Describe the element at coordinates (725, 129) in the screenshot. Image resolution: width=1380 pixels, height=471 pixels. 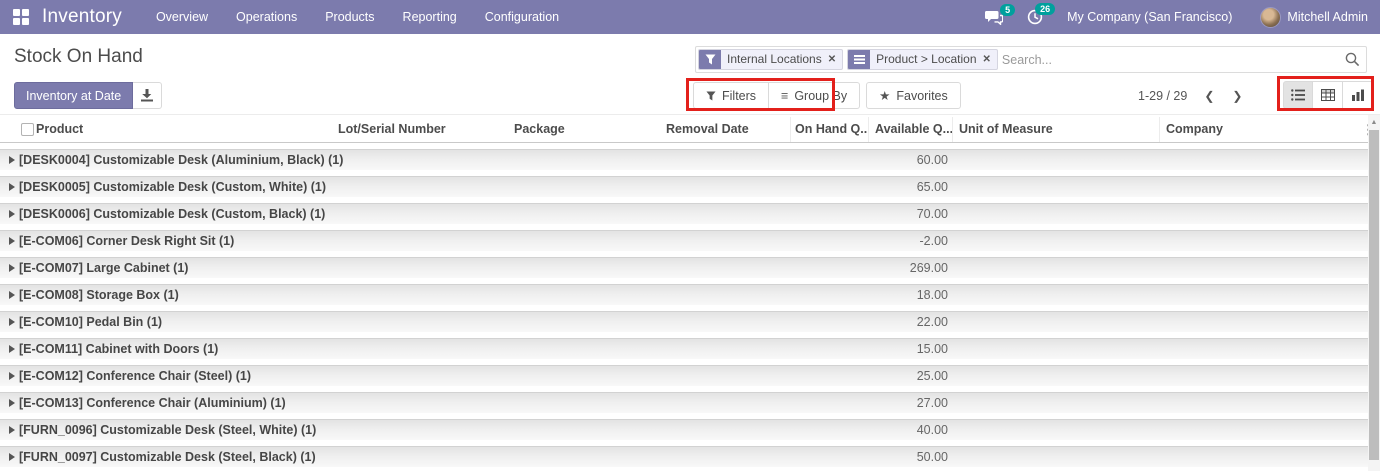
I see `column-header-removal-date: Removal Date` at that location.